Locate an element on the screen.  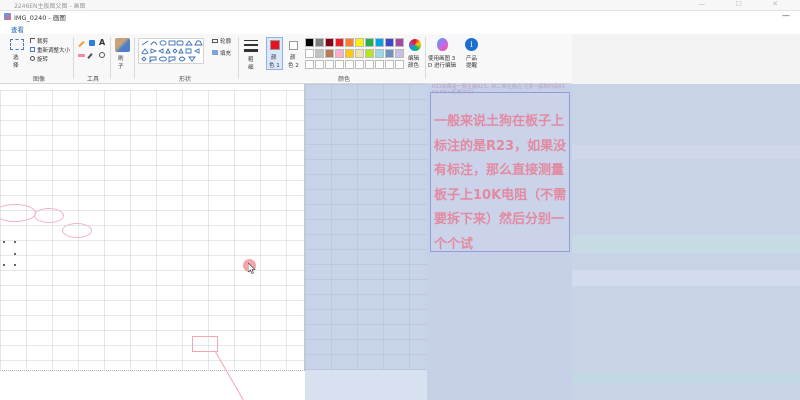
fill-bucket-icon is located at coordinates (92, 43).